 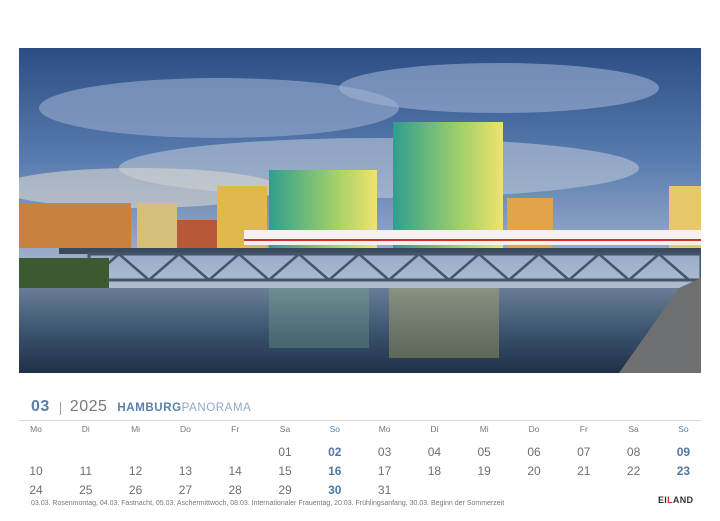 What do you see at coordinates (683, 500) in the screenshot?
I see `logo-part-c: AND` at bounding box center [683, 500].